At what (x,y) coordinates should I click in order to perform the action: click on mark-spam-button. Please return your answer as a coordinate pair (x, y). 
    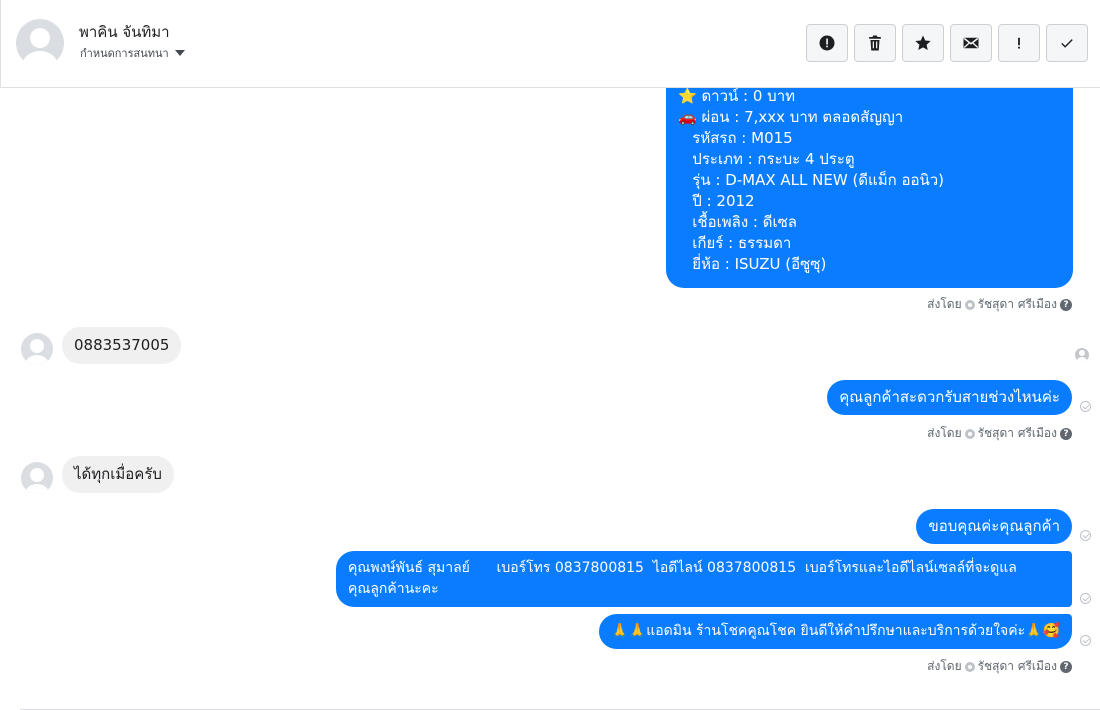
    Looking at the image, I should click on (827, 43).